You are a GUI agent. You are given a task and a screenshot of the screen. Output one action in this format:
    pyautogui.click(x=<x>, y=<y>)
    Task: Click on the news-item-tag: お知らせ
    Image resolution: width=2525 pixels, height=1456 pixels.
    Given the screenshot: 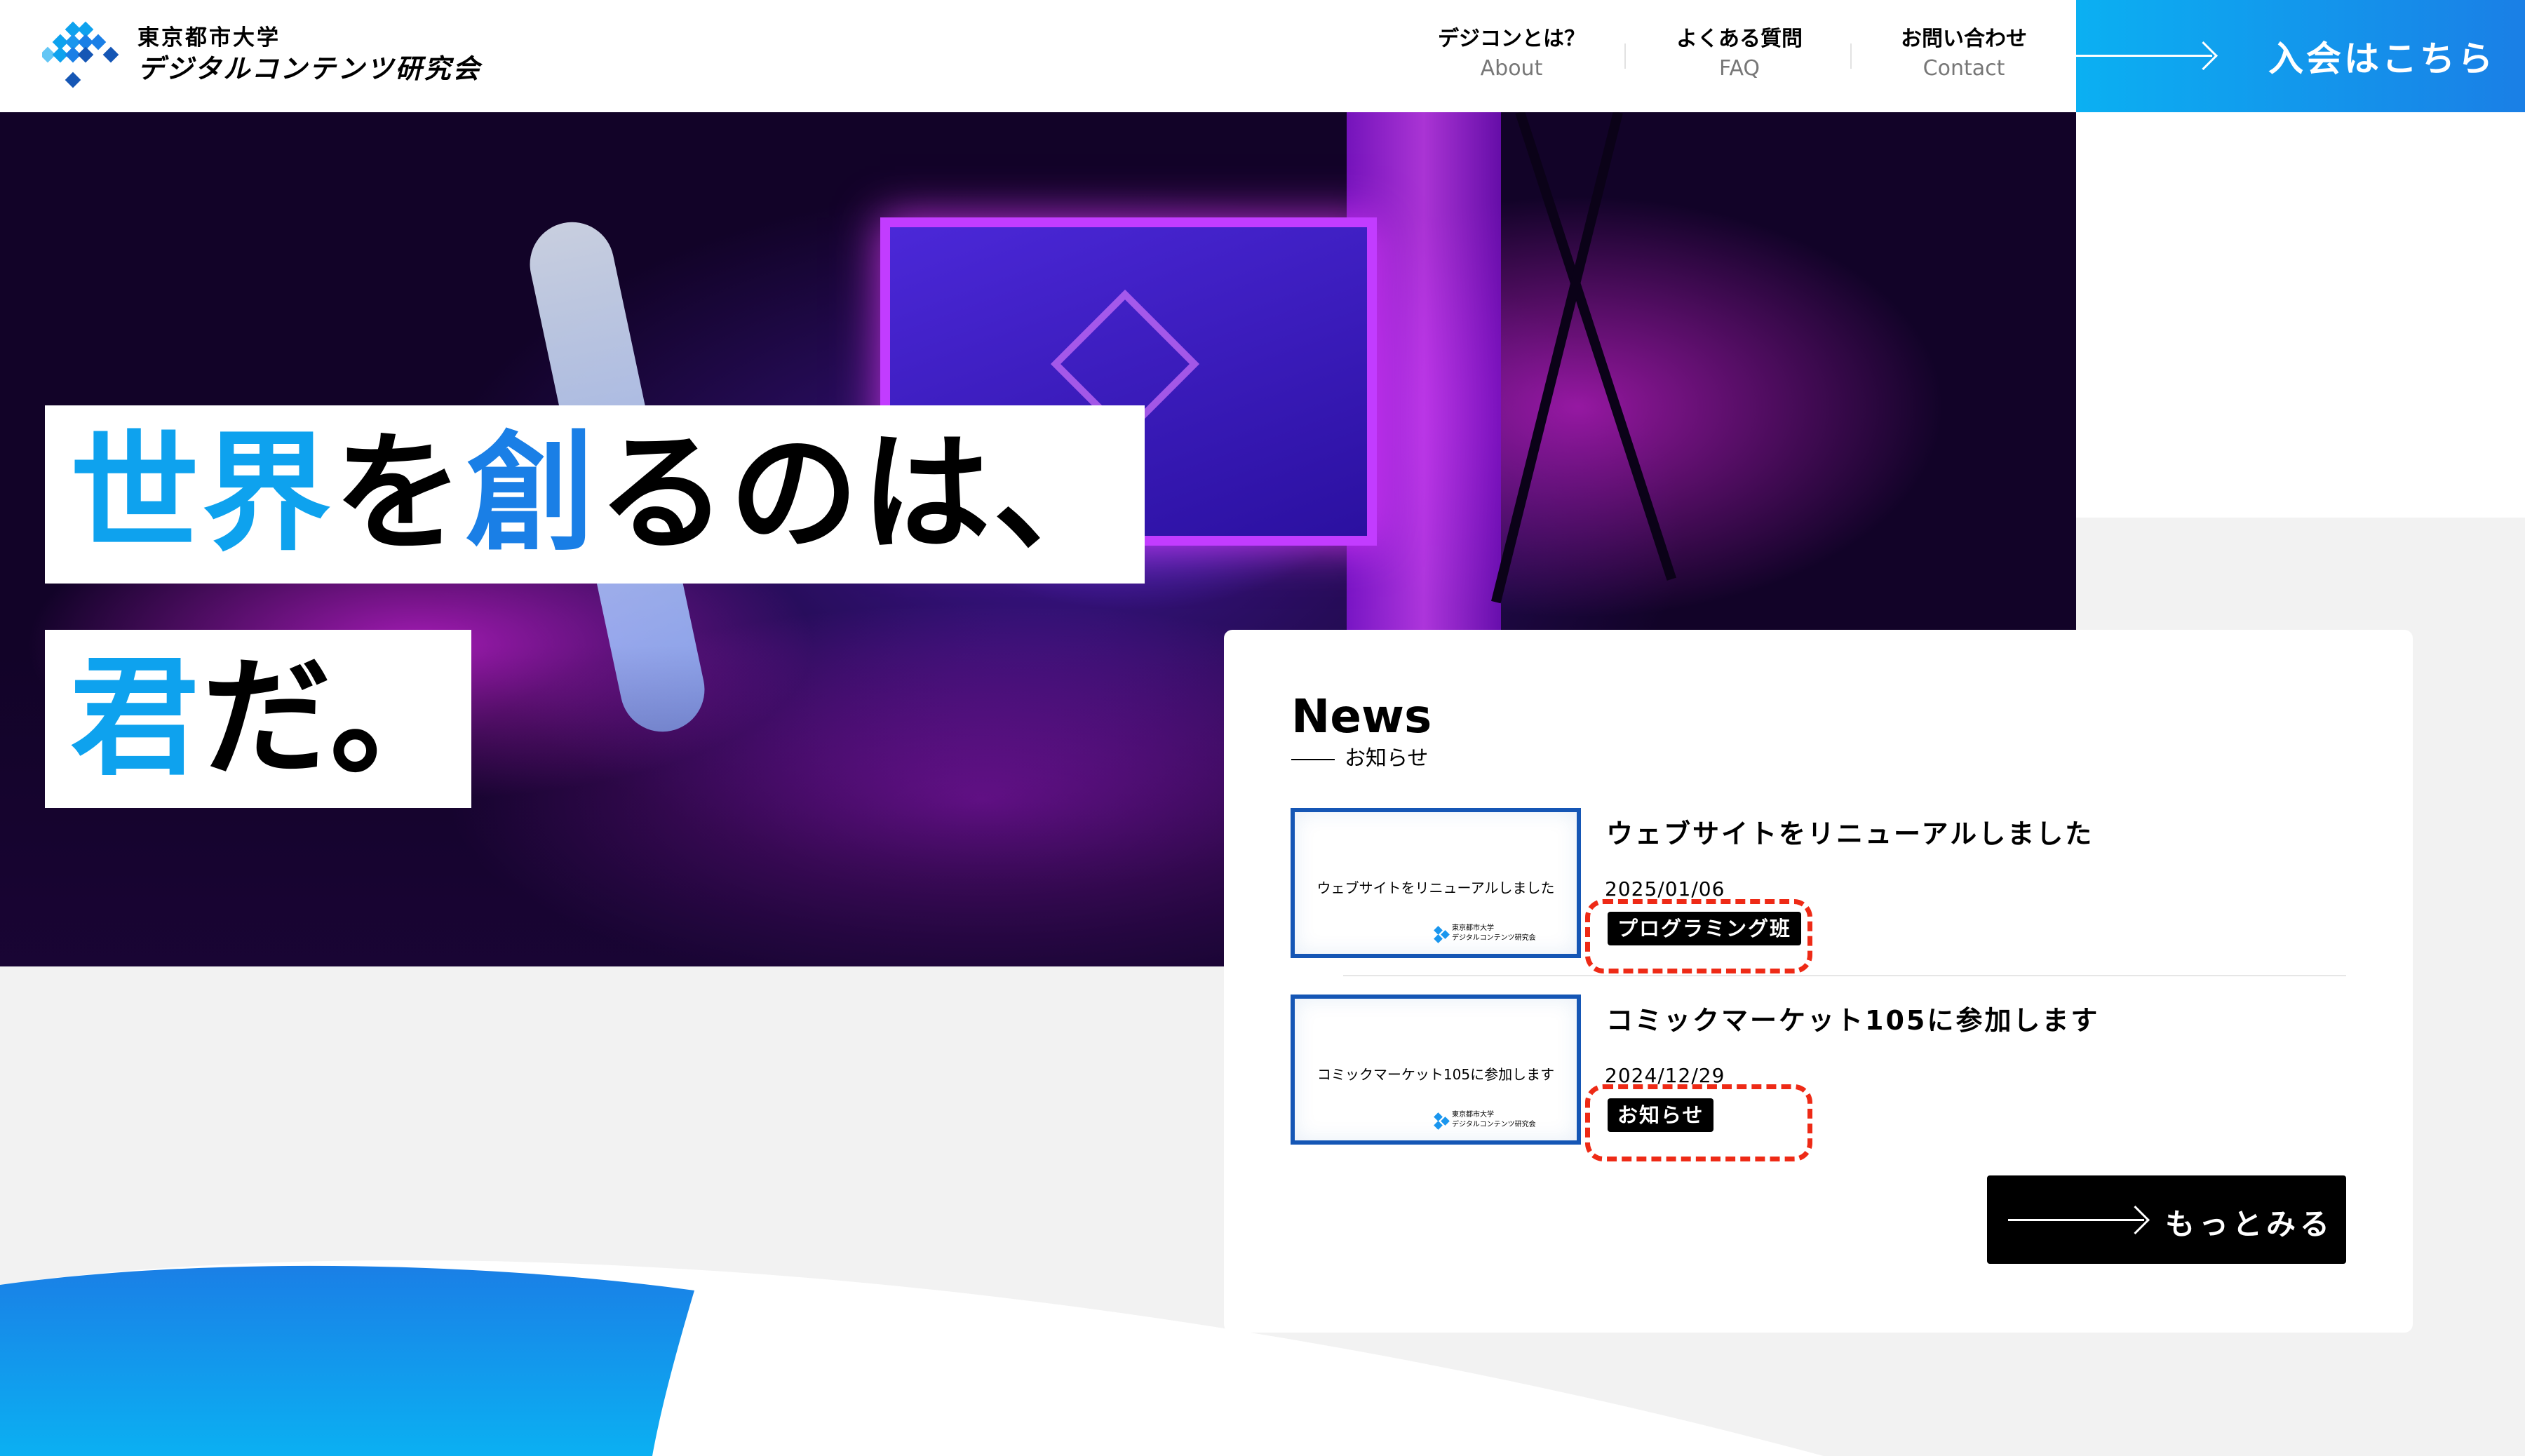 What is the action you would take?
    pyautogui.click(x=1661, y=1115)
    